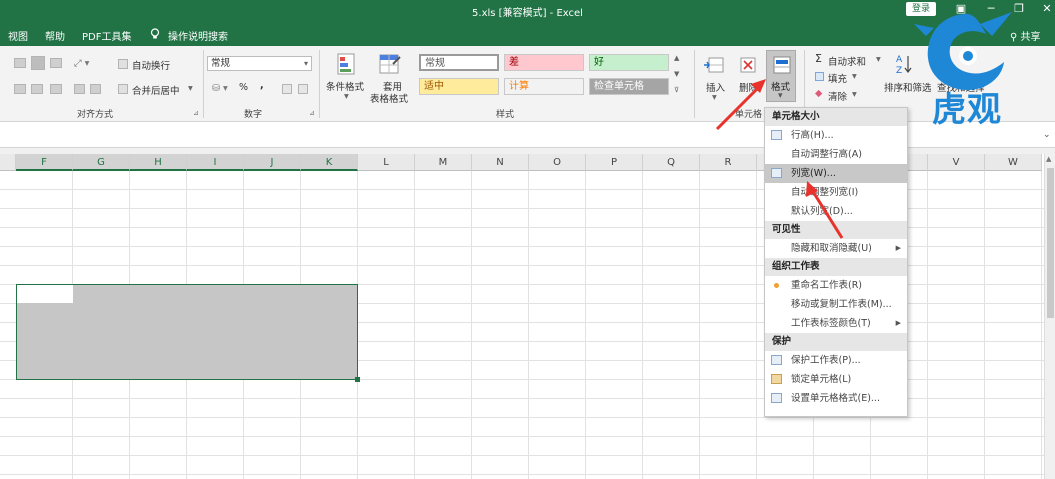 Image resolution: width=1055 pixels, height=479 pixels. What do you see at coordinates (779, 159) in the screenshot?
I see `annotation-arrows` at bounding box center [779, 159].